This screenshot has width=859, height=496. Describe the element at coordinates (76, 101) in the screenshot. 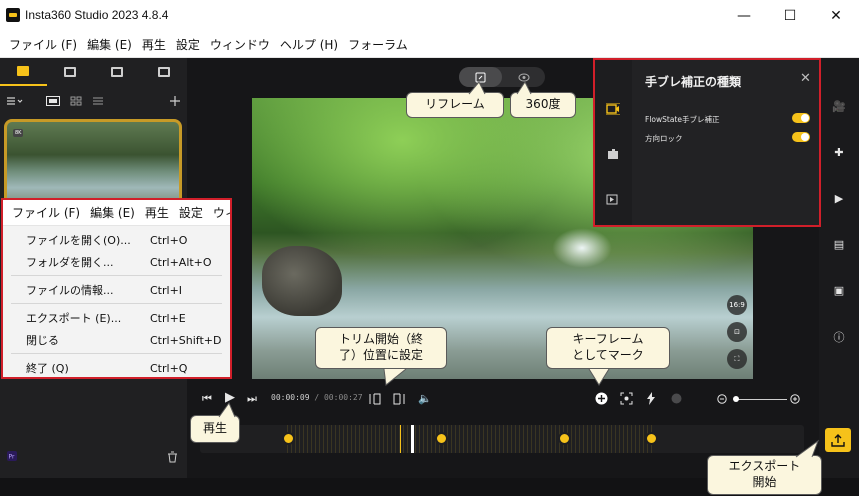

I see `grid-view-icon` at that location.